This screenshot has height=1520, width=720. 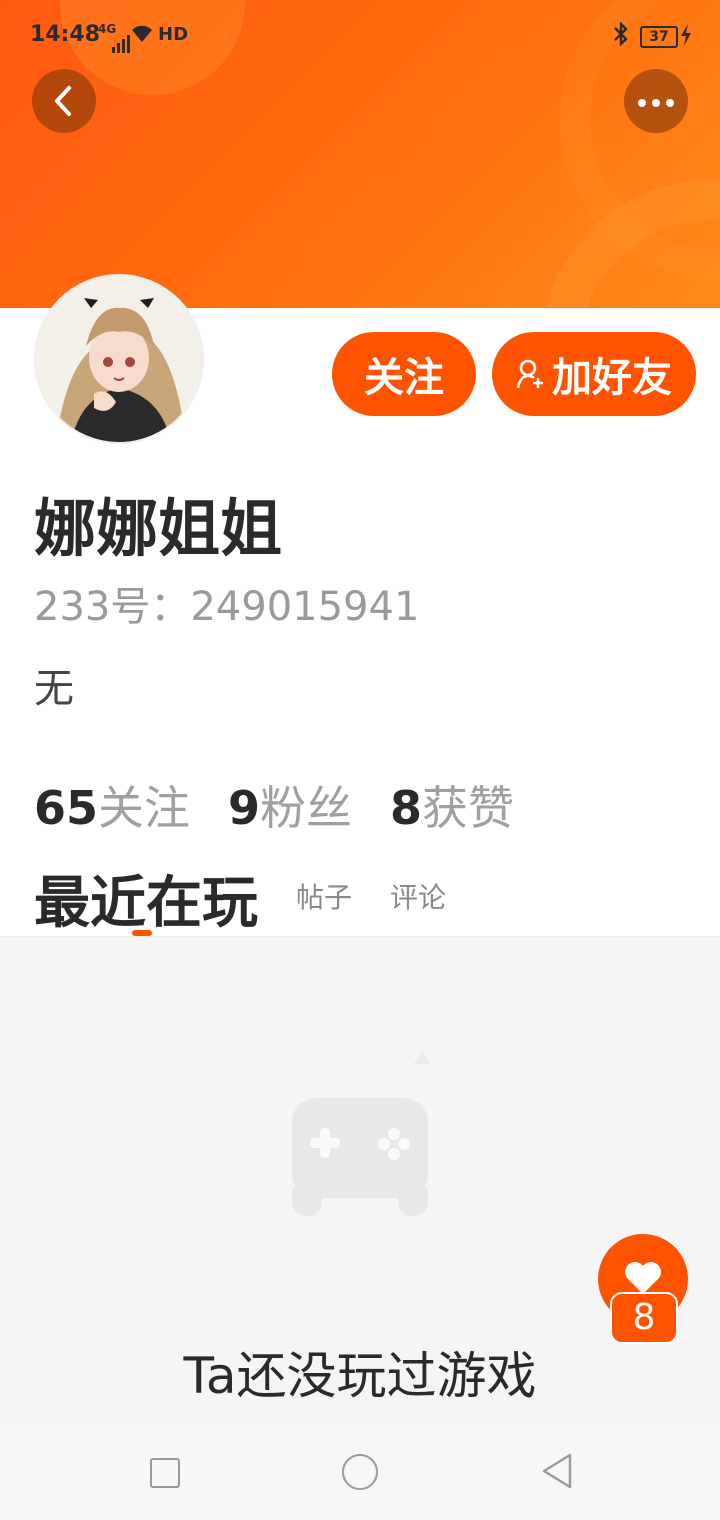 I want to click on heart-icon, so click(x=643, y=1278).